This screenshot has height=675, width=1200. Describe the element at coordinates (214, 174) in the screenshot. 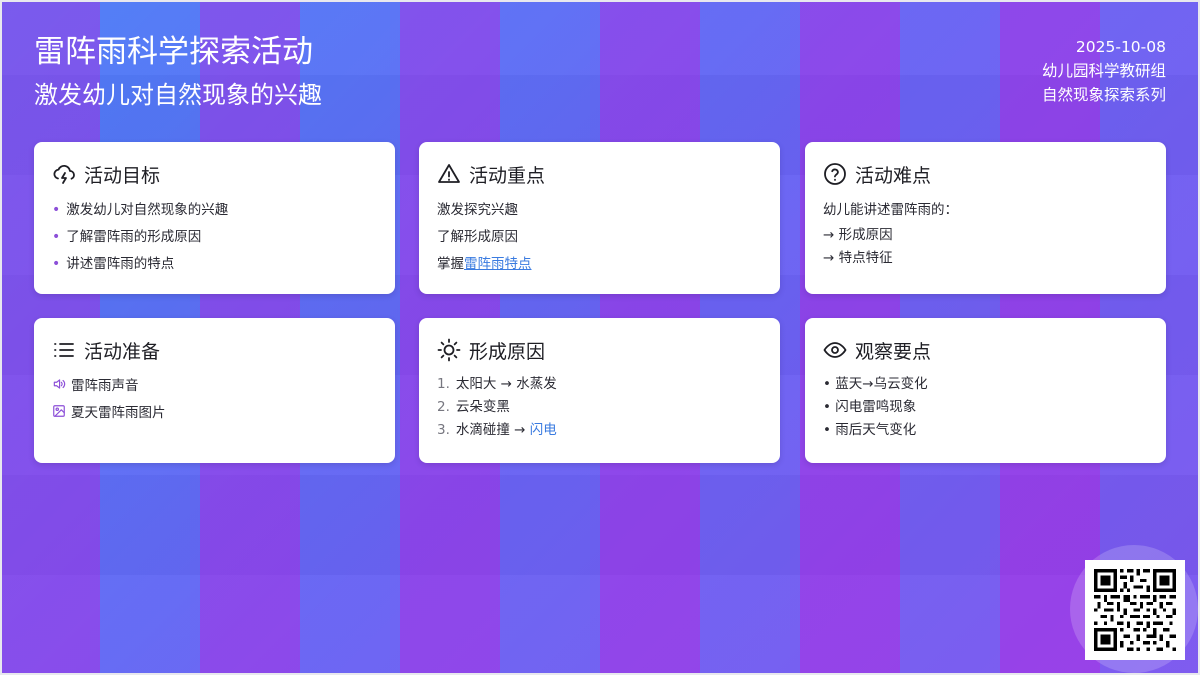

I see `card-header: 活动目标` at that location.